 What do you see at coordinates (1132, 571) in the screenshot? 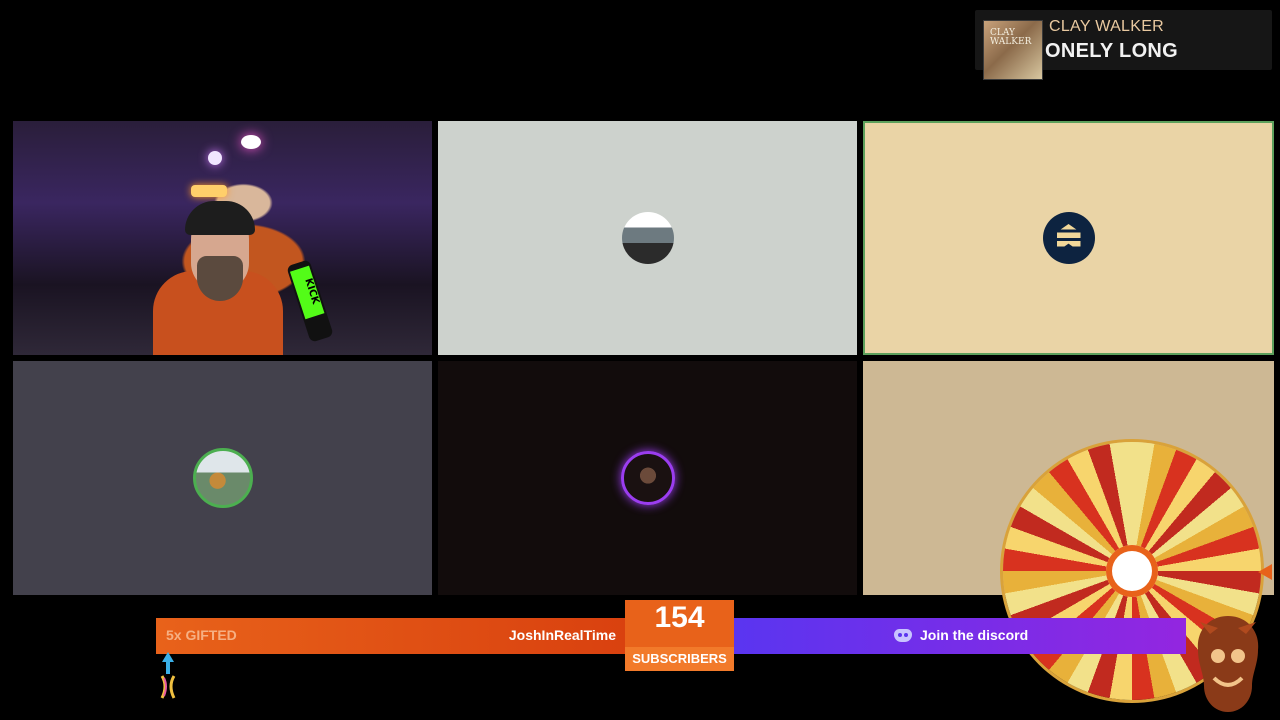
I see `wheel-hub-icon` at bounding box center [1132, 571].